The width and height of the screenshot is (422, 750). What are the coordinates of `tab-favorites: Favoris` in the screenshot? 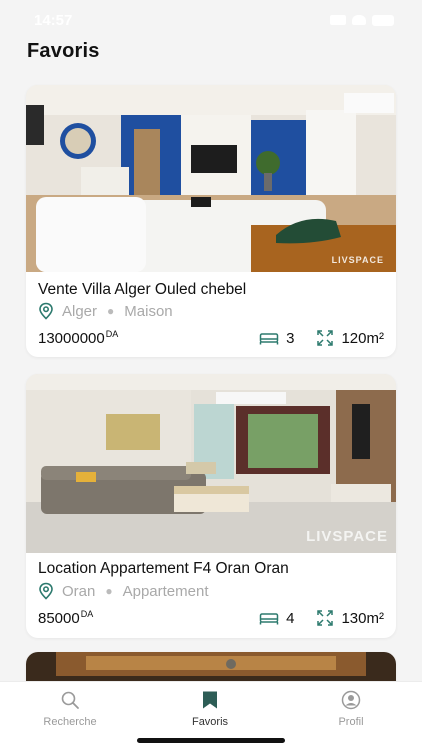 It's located at (210, 708).